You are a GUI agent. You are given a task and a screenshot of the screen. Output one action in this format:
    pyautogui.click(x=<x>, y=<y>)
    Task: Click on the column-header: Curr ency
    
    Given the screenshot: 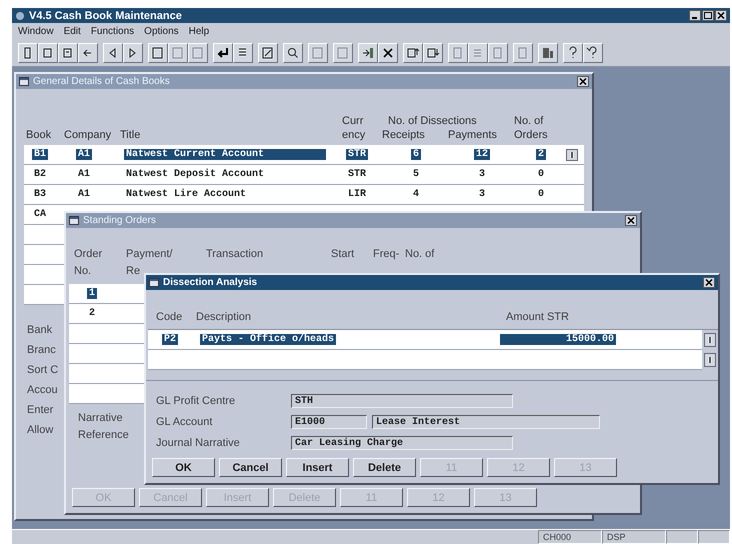 What is the action you would take?
    pyautogui.click(x=354, y=128)
    